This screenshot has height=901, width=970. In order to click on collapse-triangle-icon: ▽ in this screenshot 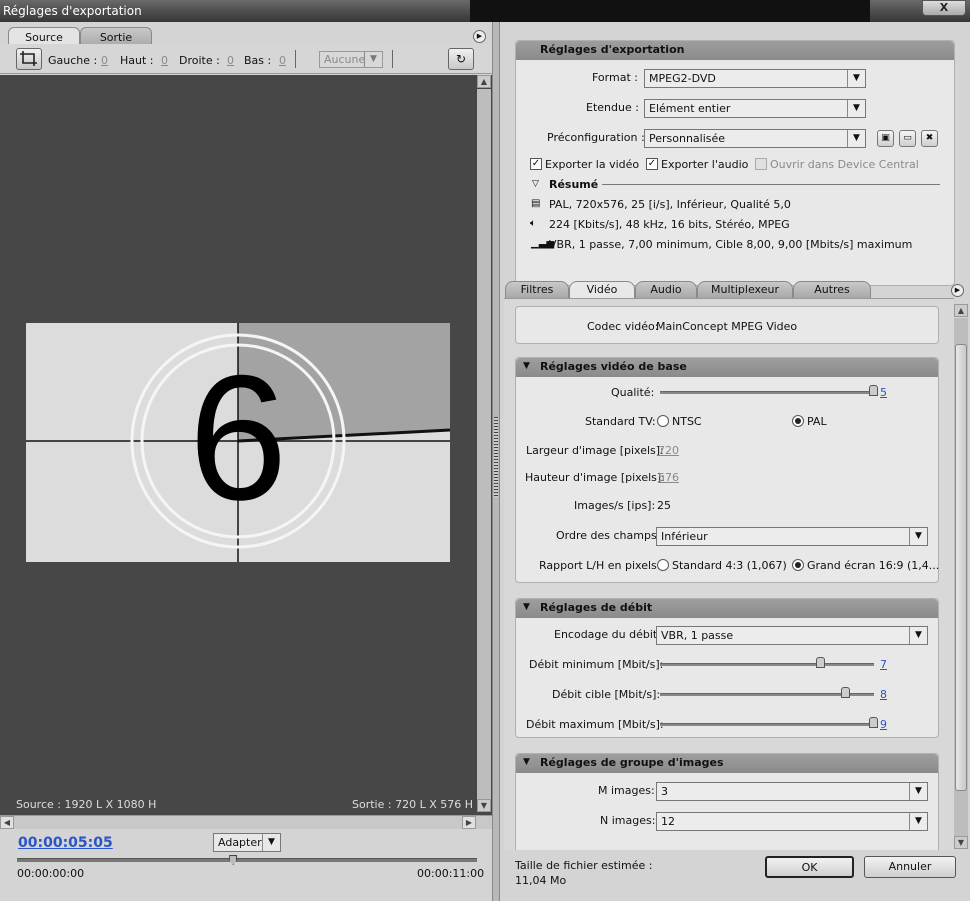, I will do `click(535, 184)`.